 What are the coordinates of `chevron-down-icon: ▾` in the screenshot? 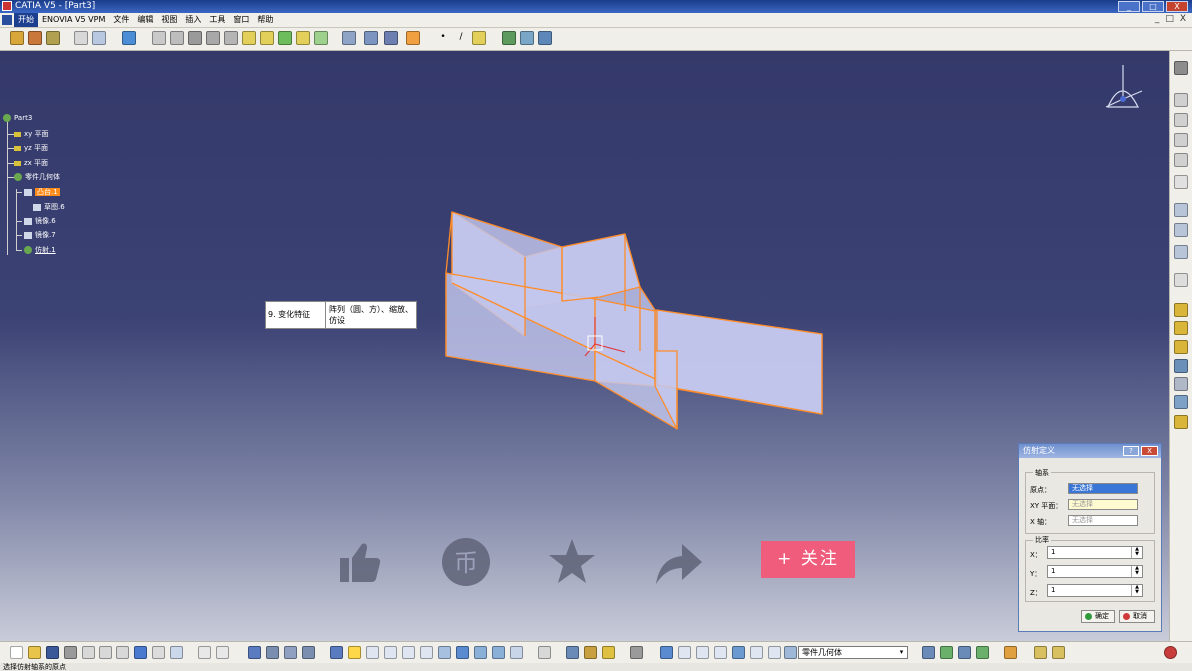 It's located at (901, 652).